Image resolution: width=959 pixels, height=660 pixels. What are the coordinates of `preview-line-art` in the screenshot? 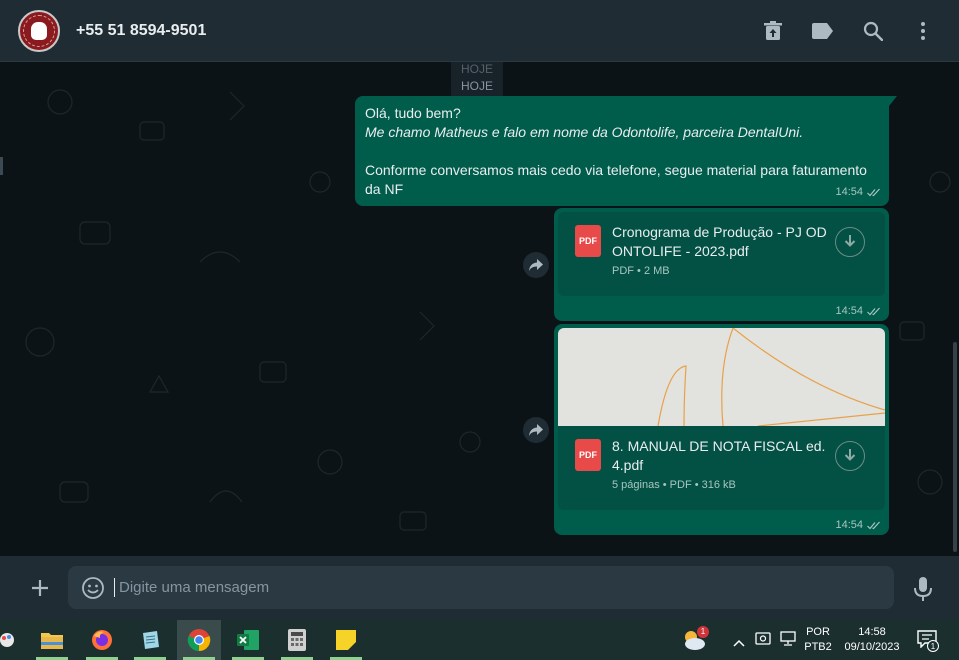 It's located at (771, 377).